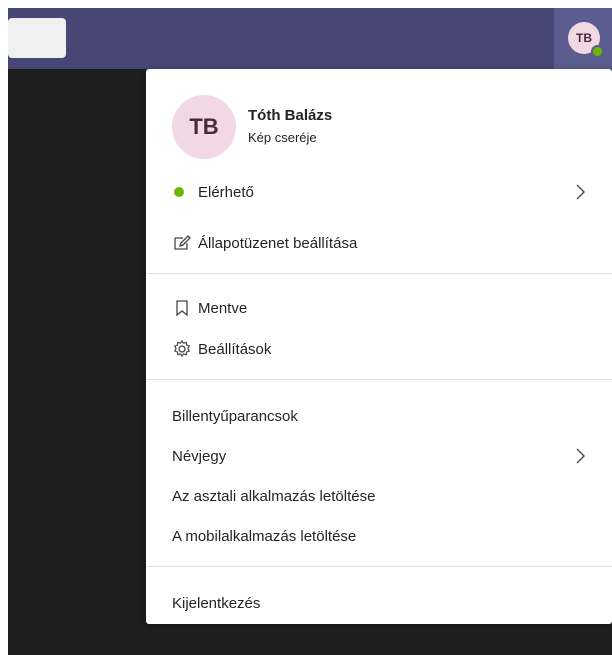 The width and height of the screenshot is (612, 655). Describe the element at coordinates (235, 349) in the screenshot. I see `settings-label: Beállítások` at that location.